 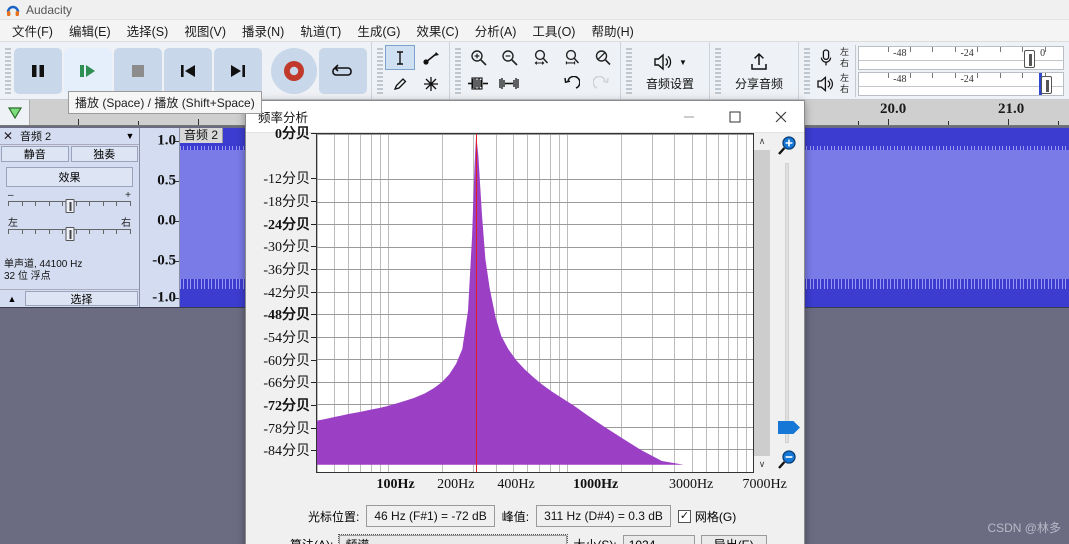 I want to click on plot-zoom-controls, so click(x=787, y=303).